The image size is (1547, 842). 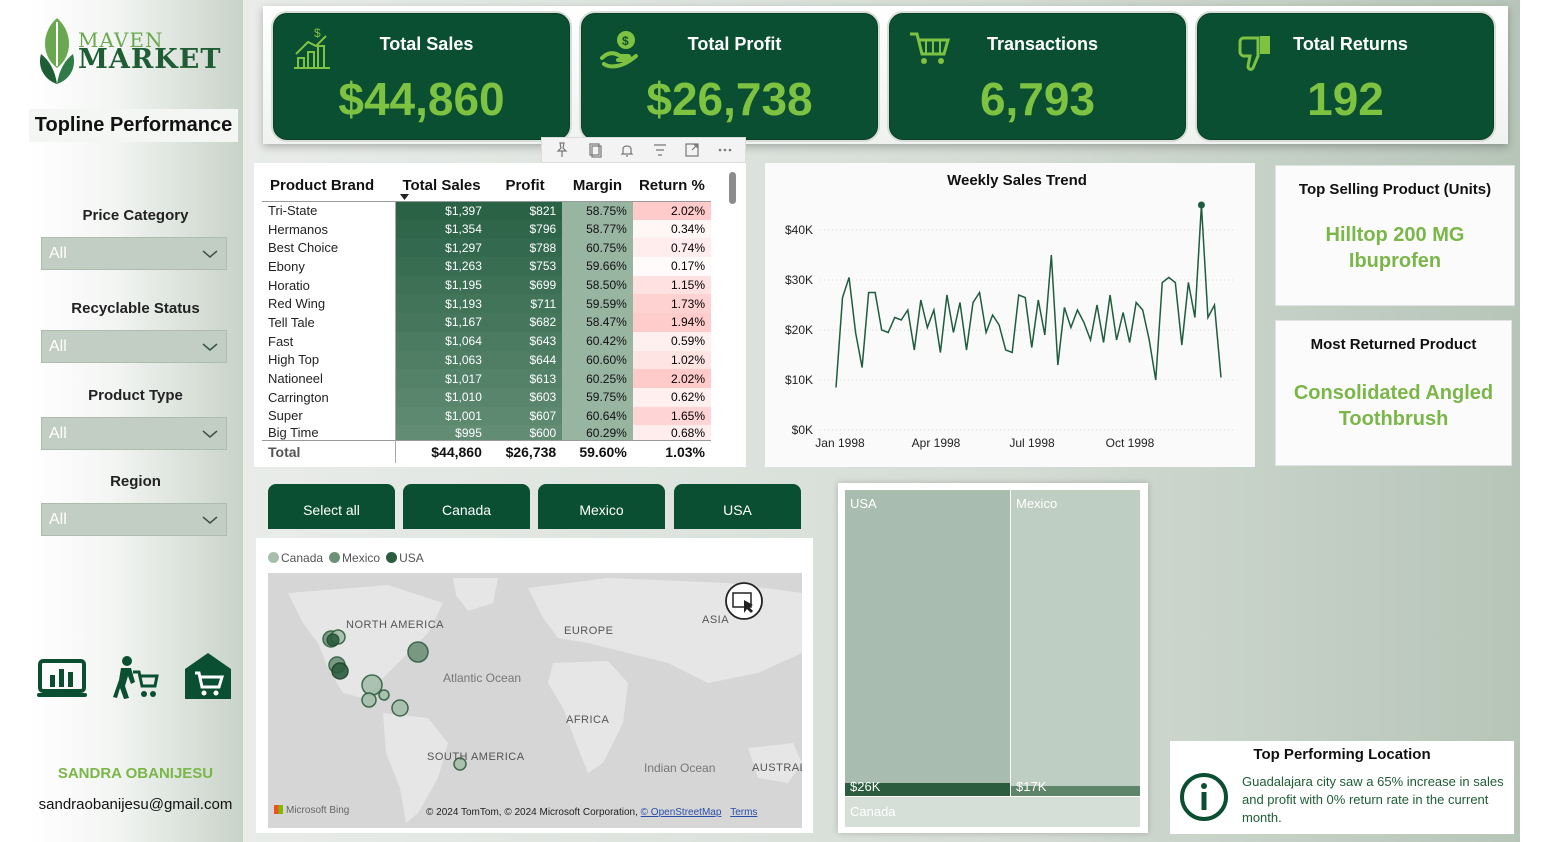 What do you see at coordinates (1075, 643) in the screenshot?
I see `treemap-tile-mexico` at bounding box center [1075, 643].